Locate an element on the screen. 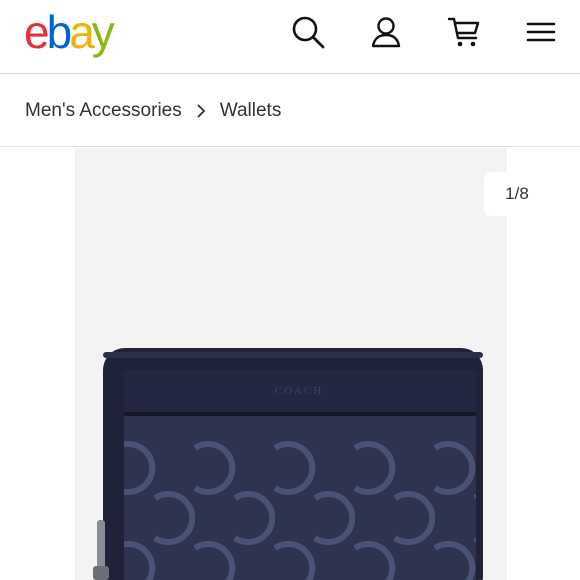 This screenshot has height=580, width=580. ebay-logo: ebay is located at coordinates (69, 32).